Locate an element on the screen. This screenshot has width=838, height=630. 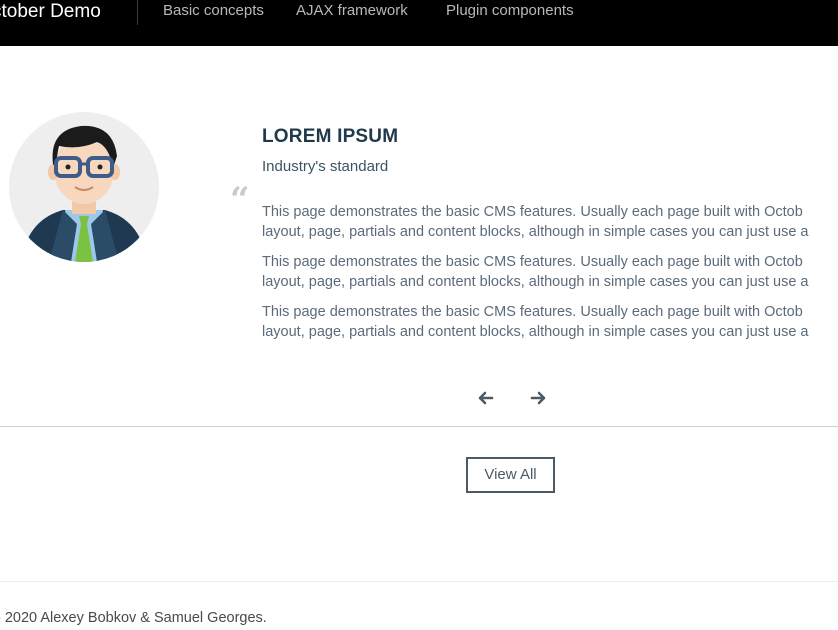
brand-link: ctober Demo is located at coordinates (50, 11).